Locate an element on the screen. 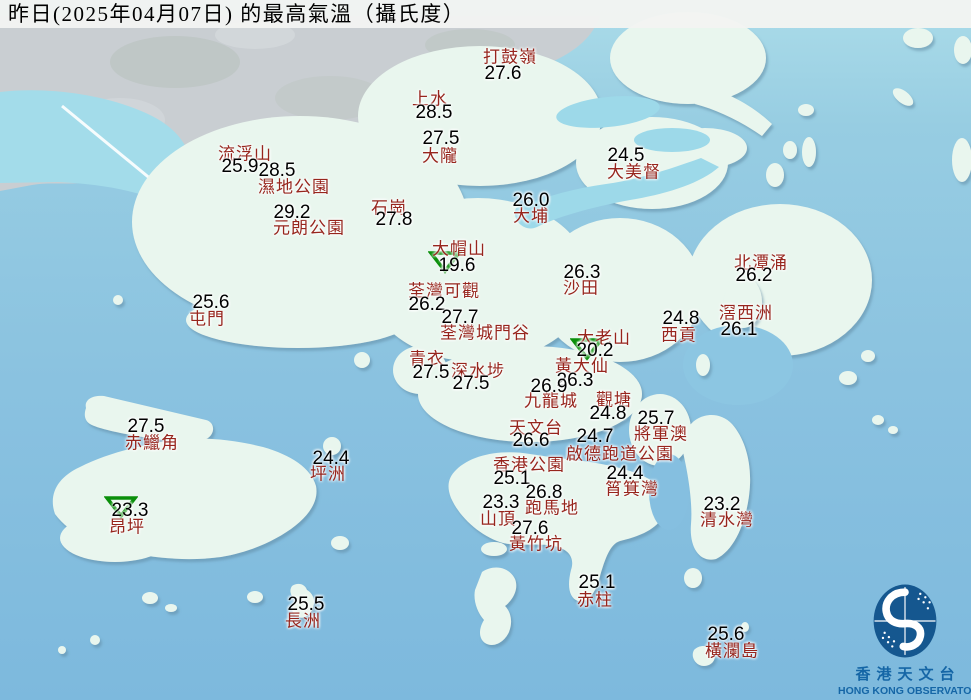 This screenshot has height=700, width=971. hko-logo-chinese: 香港天文台 is located at coordinates (908, 675).